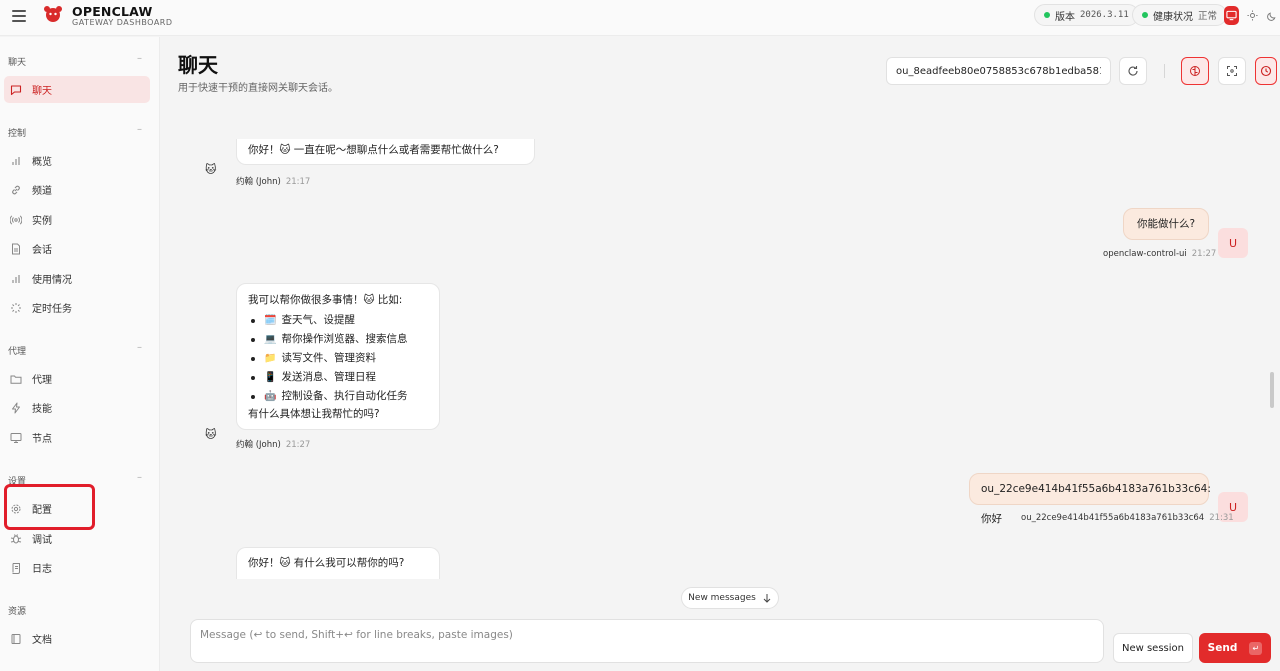 This screenshot has height=671, width=1280. Describe the element at coordinates (42, 640) in the screenshot. I see `sidebar-item-label: 文档` at that location.